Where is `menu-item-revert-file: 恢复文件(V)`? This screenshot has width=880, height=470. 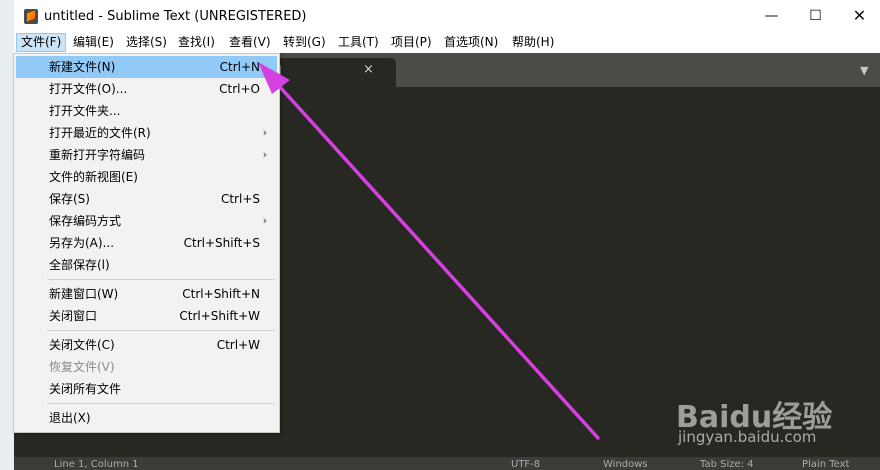
menu-item-revert-file: 恢复文件(V) is located at coordinates (146, 367).